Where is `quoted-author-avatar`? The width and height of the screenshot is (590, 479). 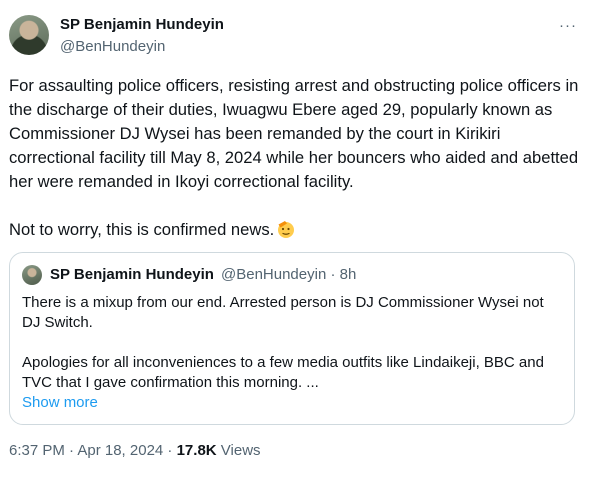 quoted-author-avatar is located at coordinates (32, 275).